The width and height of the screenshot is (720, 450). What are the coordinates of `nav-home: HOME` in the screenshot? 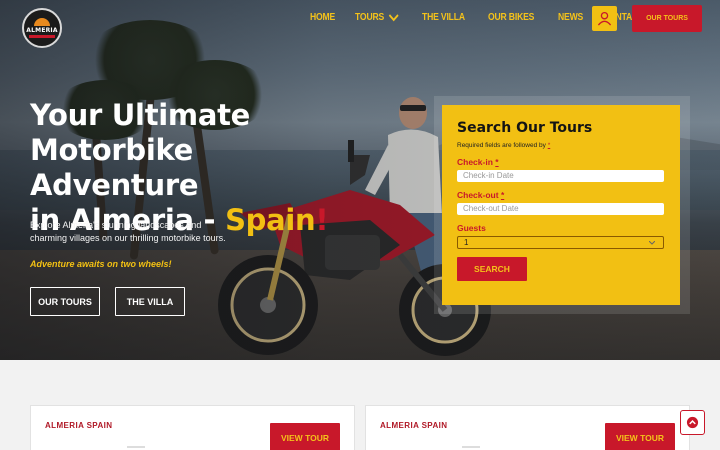 It's located at (322, 17).